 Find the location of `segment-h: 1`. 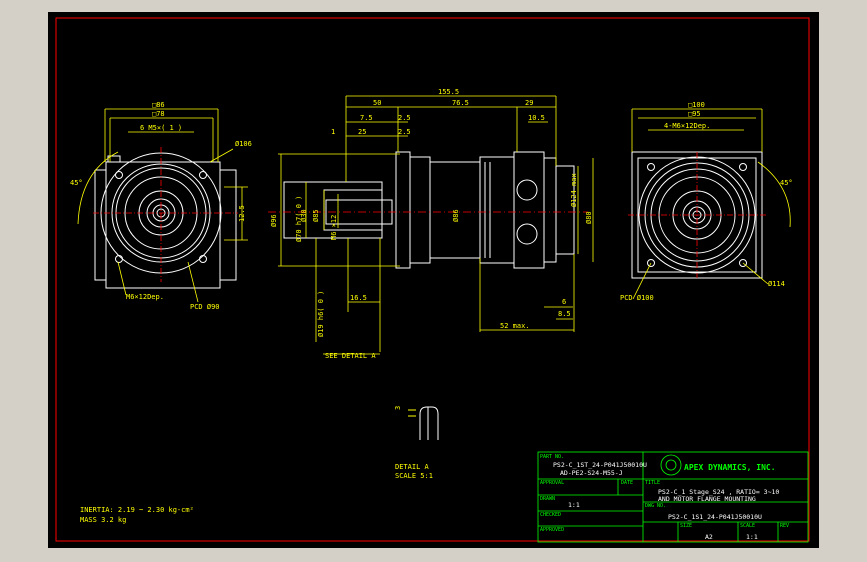

segment-h: 1 is located at coordinates (333, 132).